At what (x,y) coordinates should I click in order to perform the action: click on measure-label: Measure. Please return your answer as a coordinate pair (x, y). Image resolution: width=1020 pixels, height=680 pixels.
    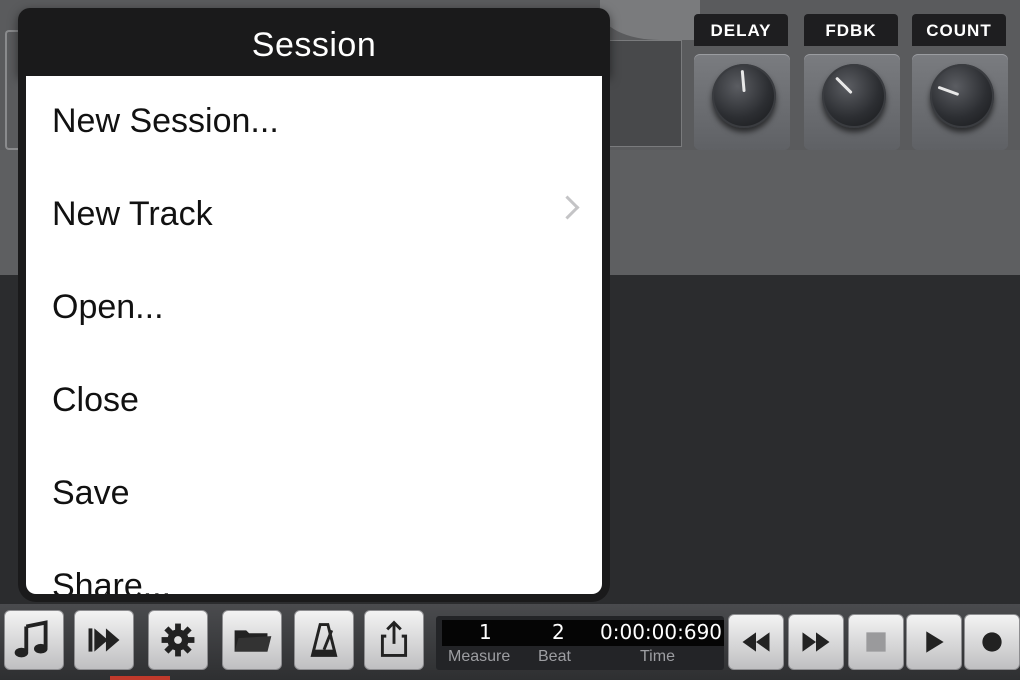
    Looking at the image, I should click on (479, 656).